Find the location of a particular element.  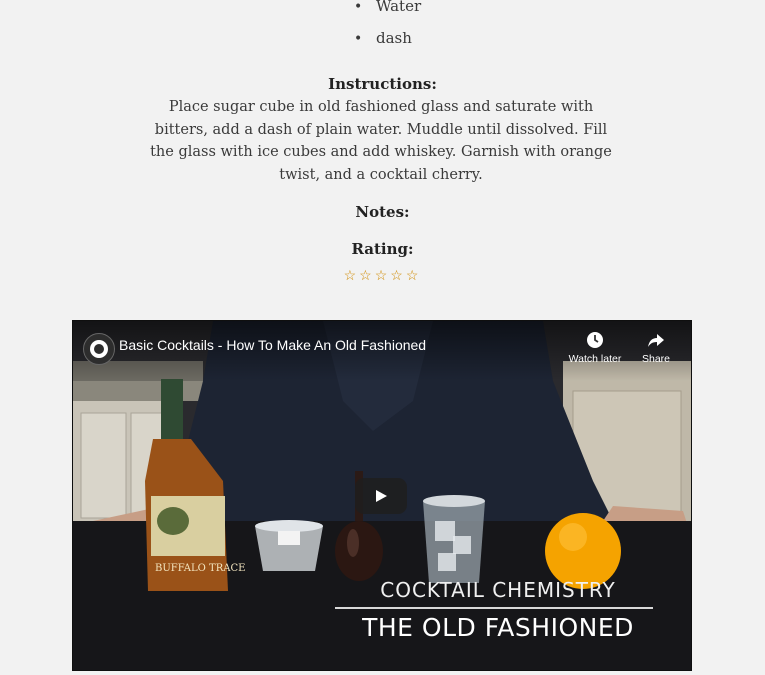

notes-heading: Notes: is located at coordinates (382, 212).